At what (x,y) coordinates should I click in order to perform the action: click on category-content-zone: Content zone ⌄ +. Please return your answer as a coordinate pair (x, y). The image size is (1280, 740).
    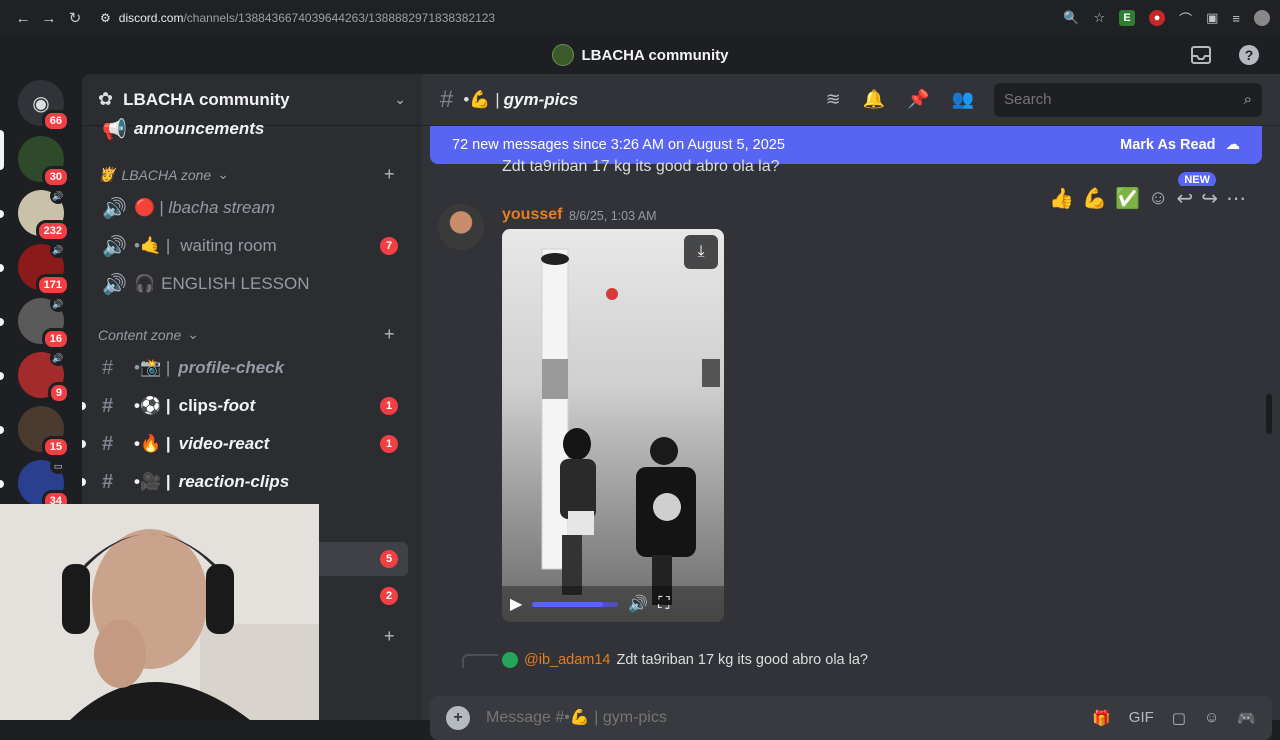
    Looking at the image, I should click on (246, 334).